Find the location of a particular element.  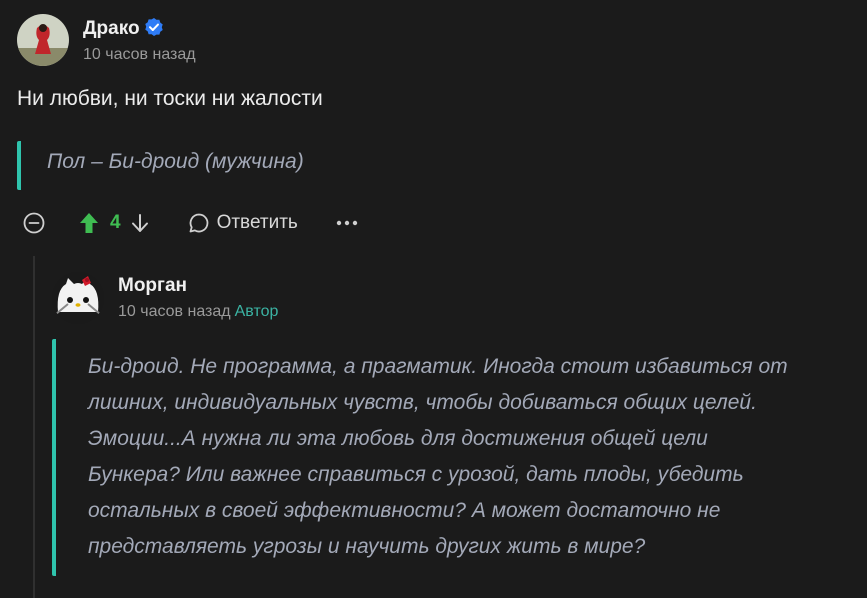

action-bar: 4 Ответить is located at coordinates (190, 223).